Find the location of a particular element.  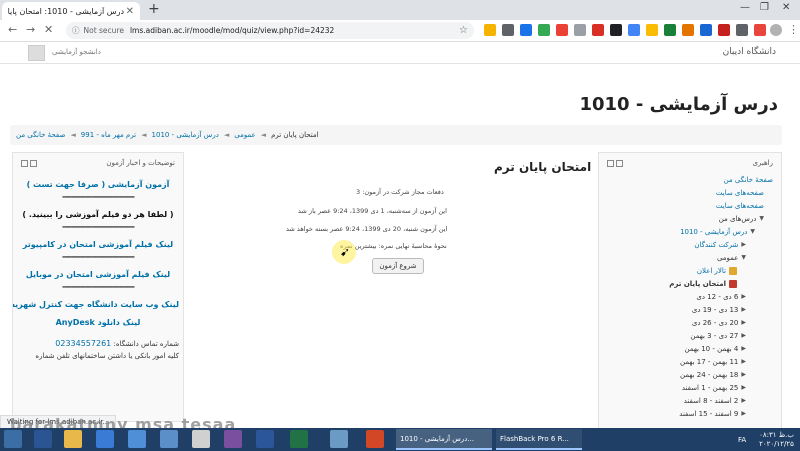

nav-item: ▶ 27 دی - 3 بهمن is located at coordinates (690, 335).